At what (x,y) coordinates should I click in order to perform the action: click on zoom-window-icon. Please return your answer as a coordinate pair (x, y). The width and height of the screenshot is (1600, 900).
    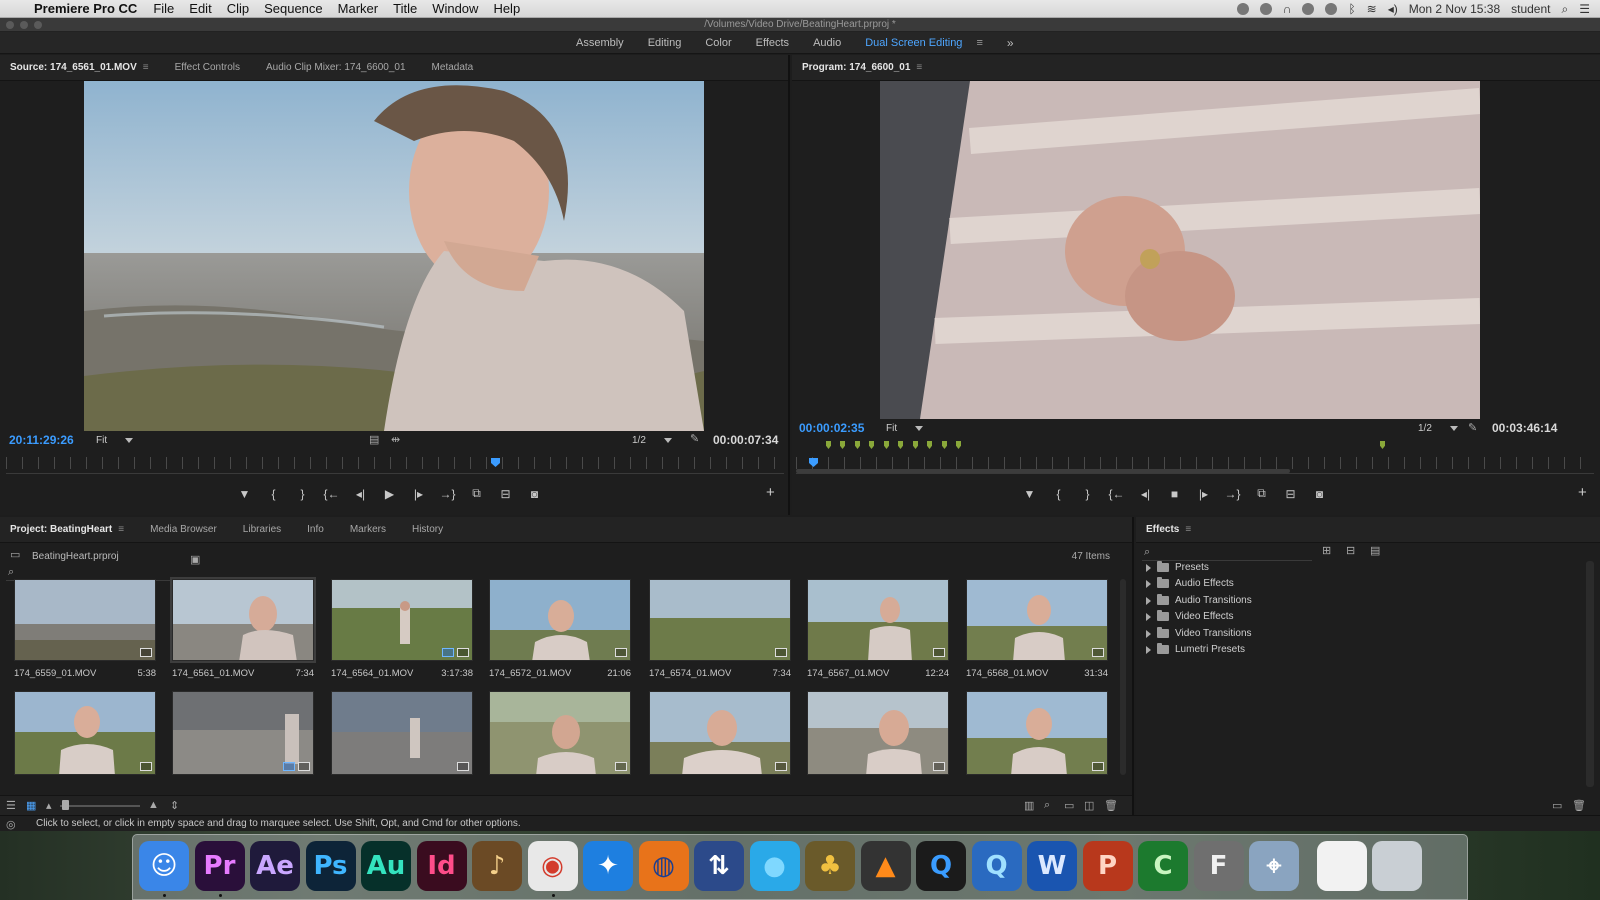
    Looking at the image, I should click on (38, 25).